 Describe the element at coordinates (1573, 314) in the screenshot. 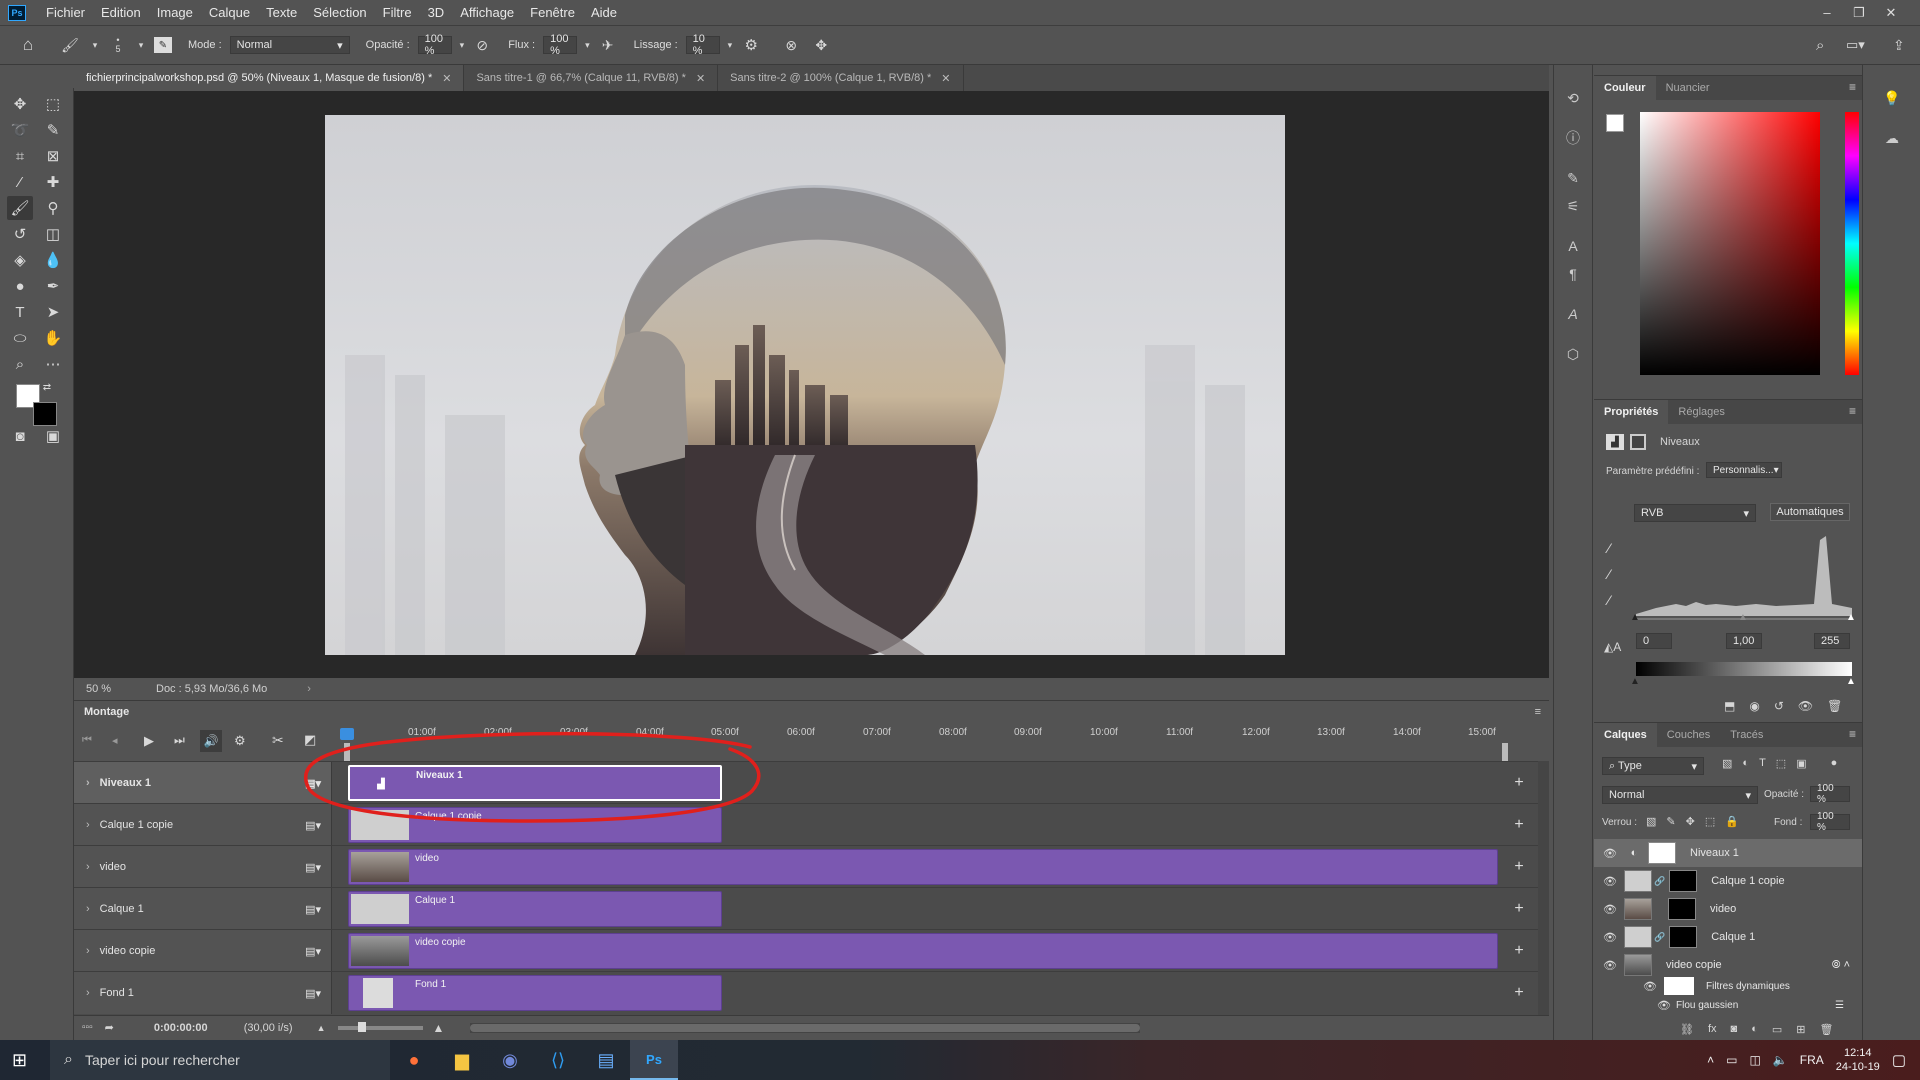

I see `glyphs-icon: A` at that location.